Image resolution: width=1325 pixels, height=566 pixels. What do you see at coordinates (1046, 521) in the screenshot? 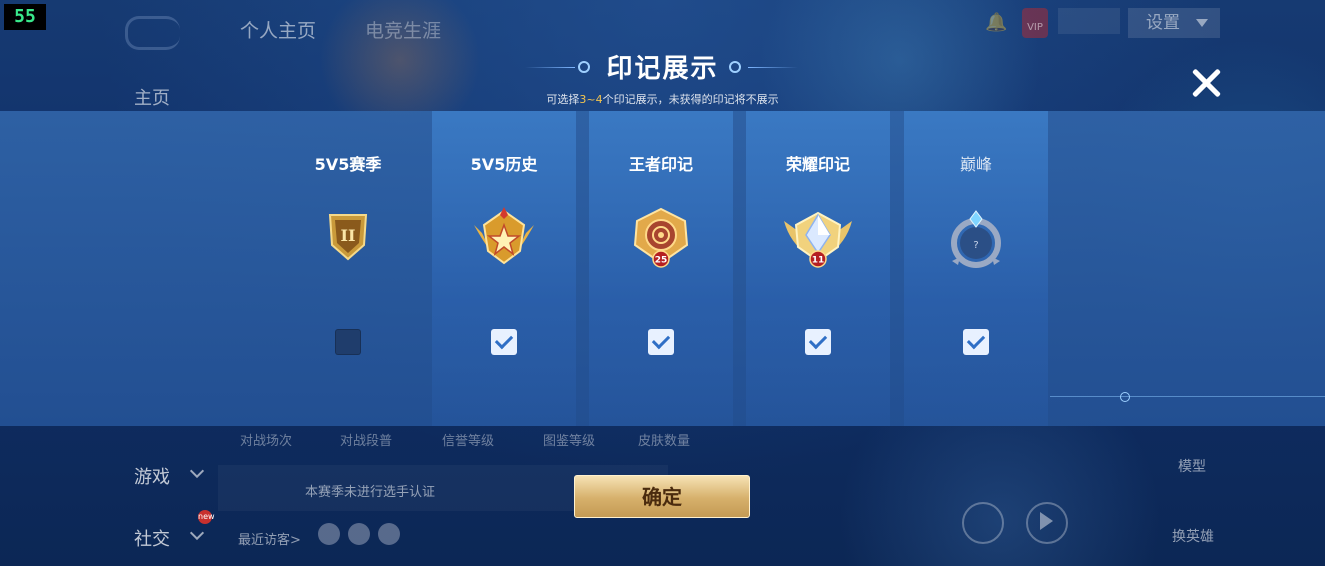
I see `play-icon` at bounding box center [1046, 521].